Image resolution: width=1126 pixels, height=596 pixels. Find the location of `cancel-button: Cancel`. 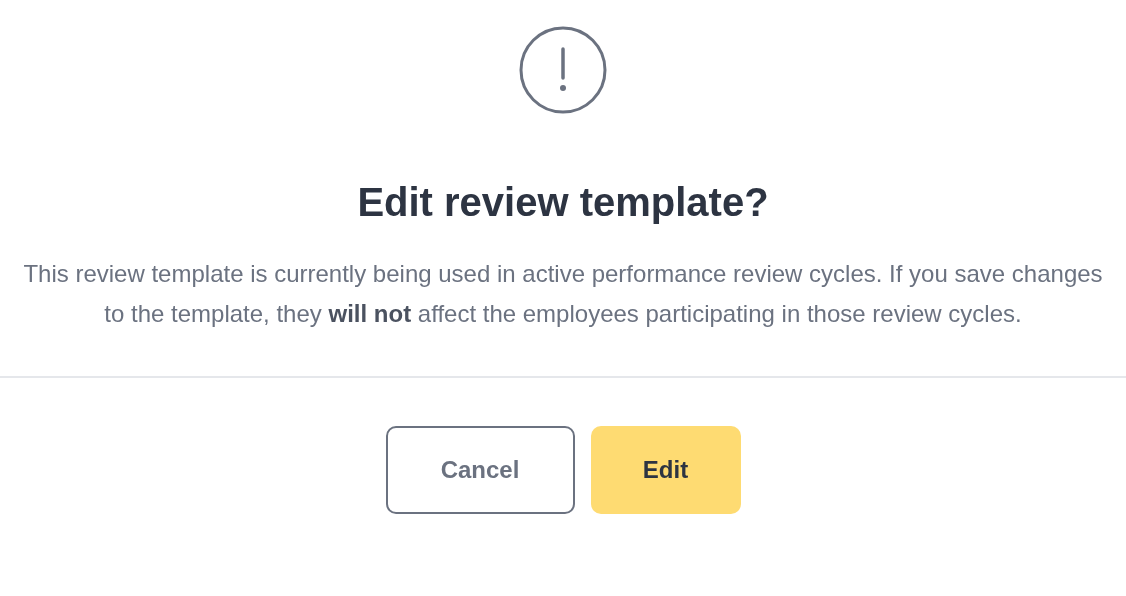

cancel-button: Cancel is located at coordinates (480, 470).